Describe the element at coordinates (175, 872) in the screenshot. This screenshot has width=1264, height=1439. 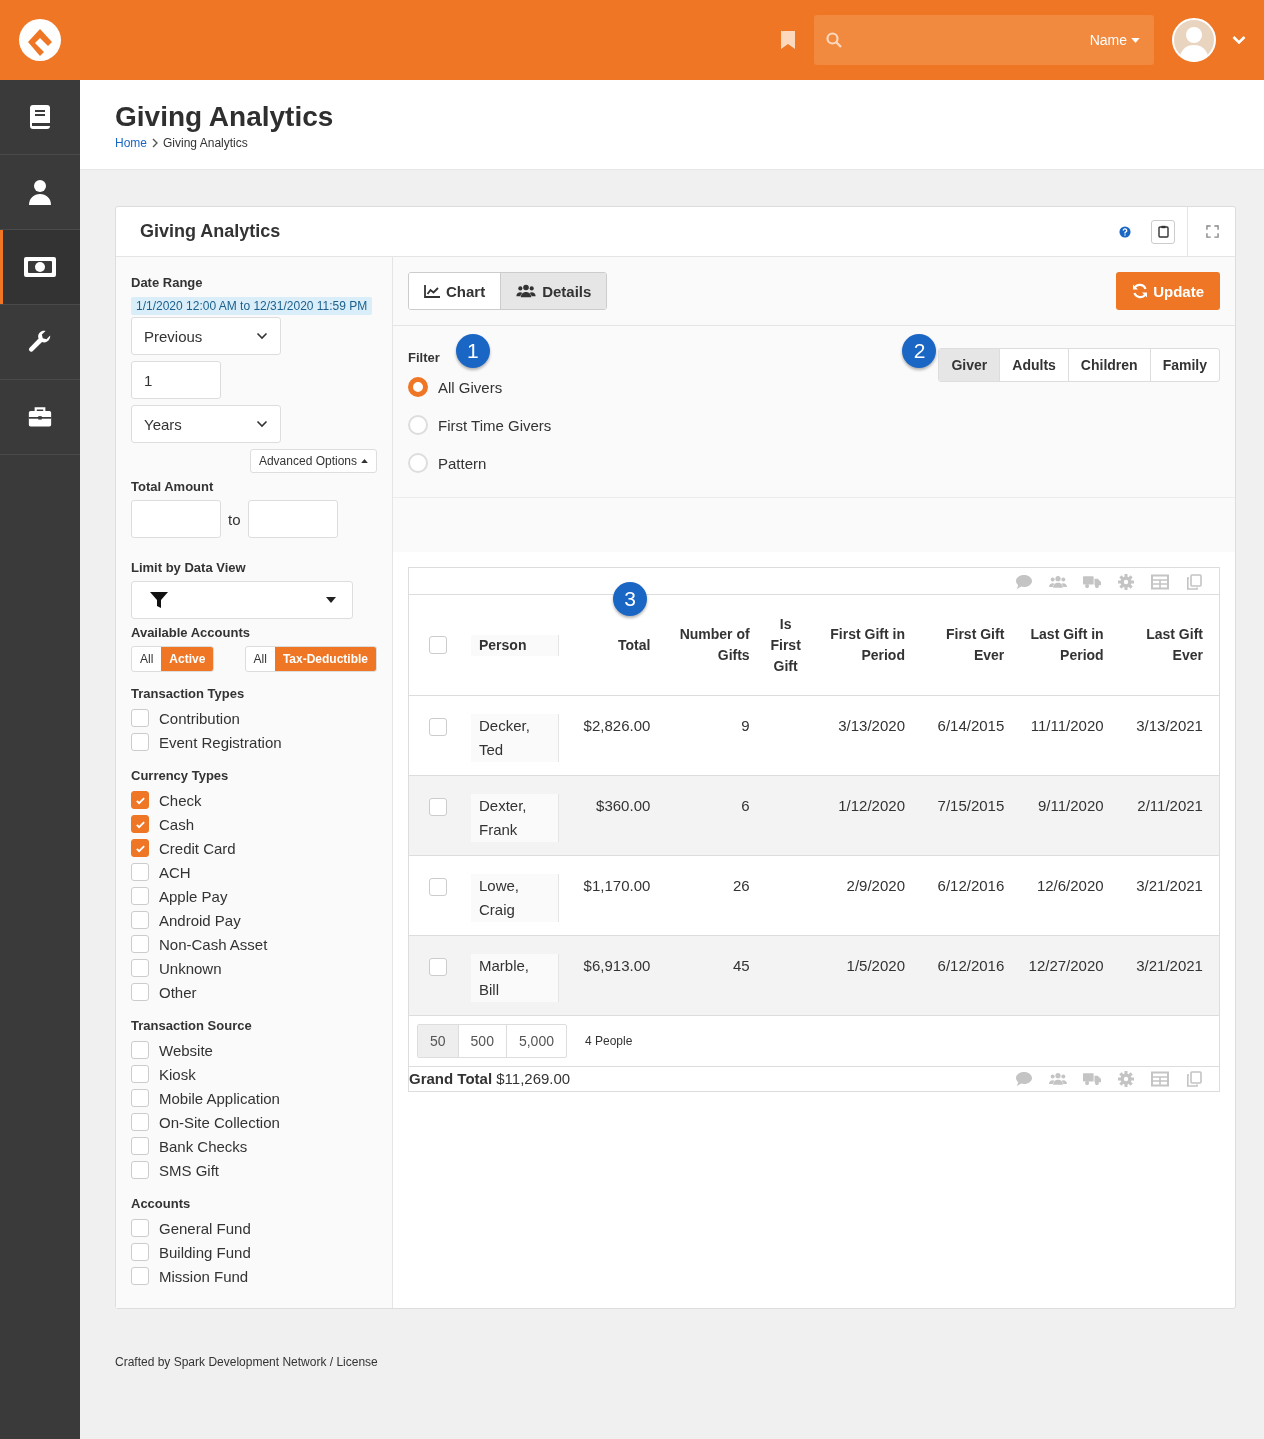
I see `checkbox-label: ACH` at that location.